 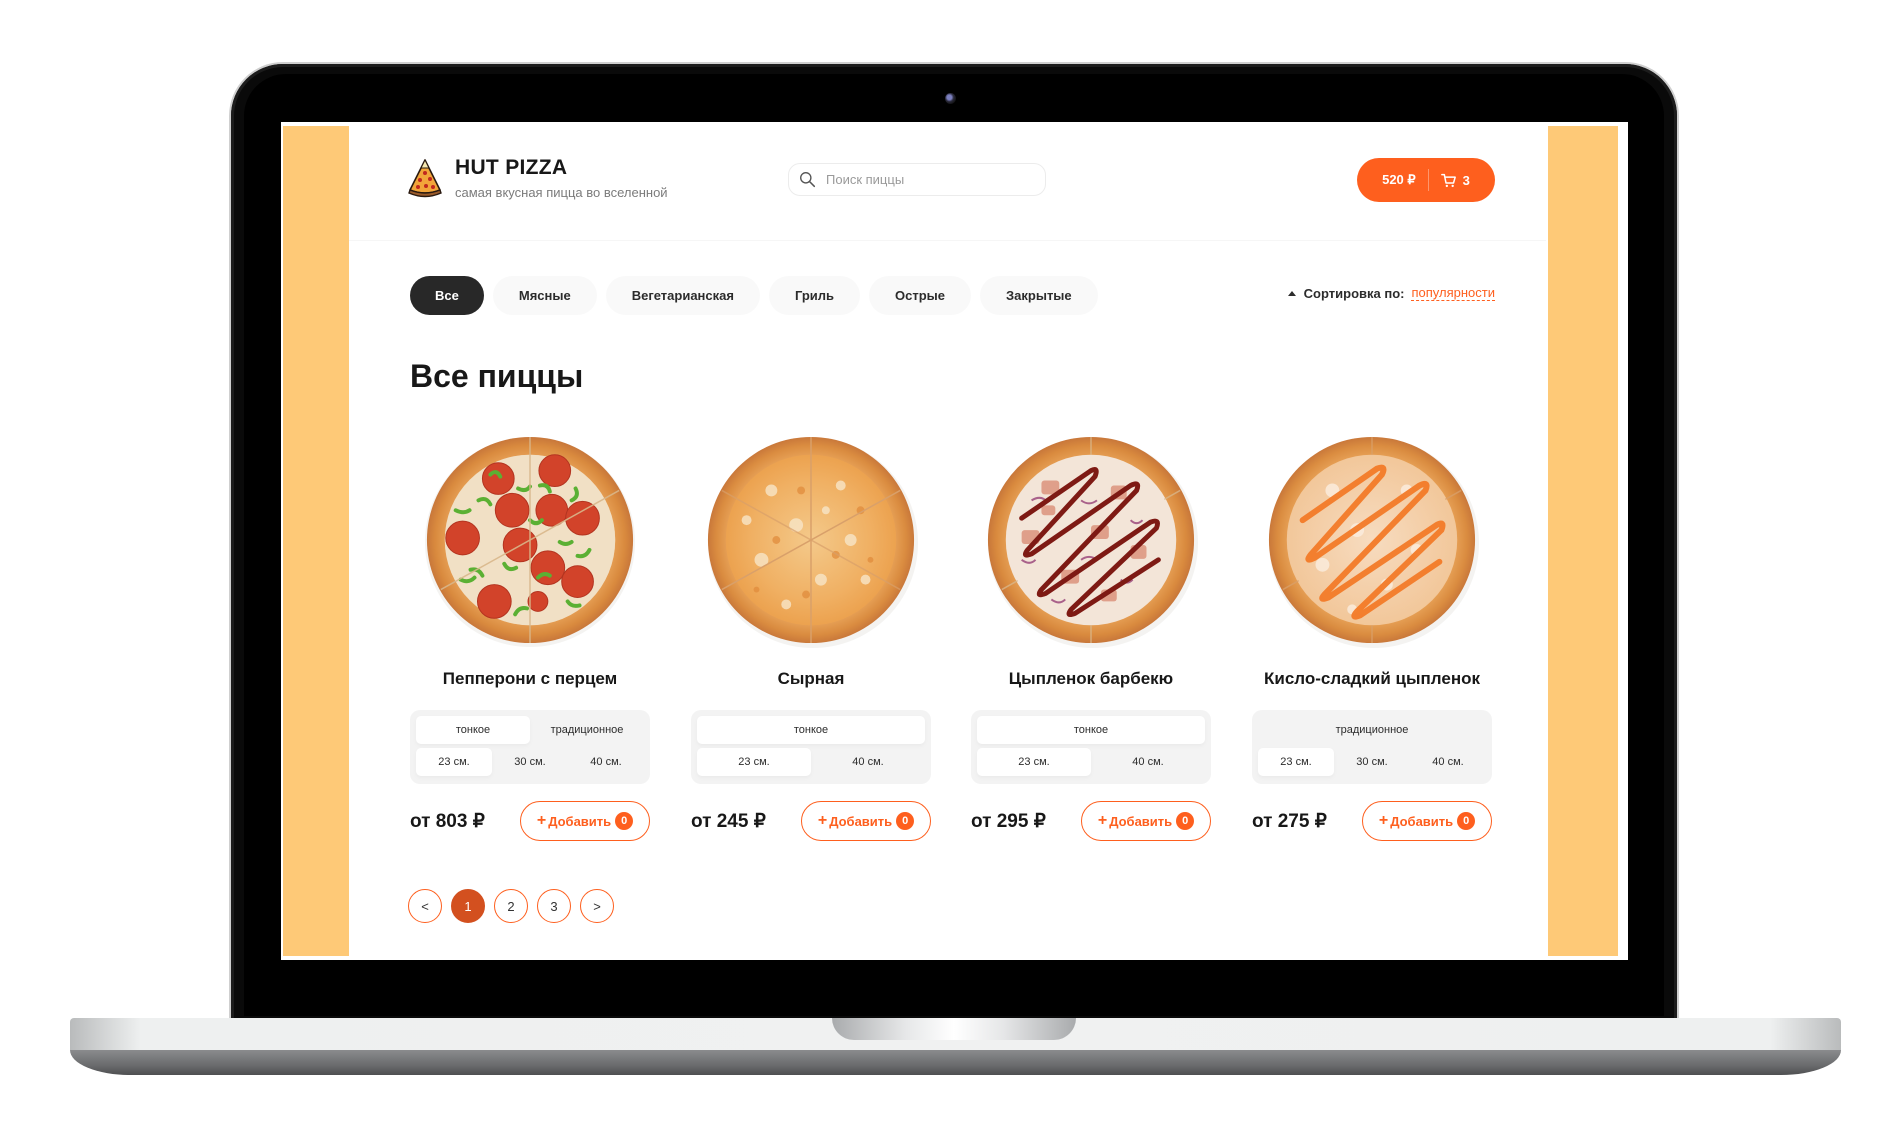 I want to click on bbq-chicken-pizza-image, so click(x=1093, y=542).